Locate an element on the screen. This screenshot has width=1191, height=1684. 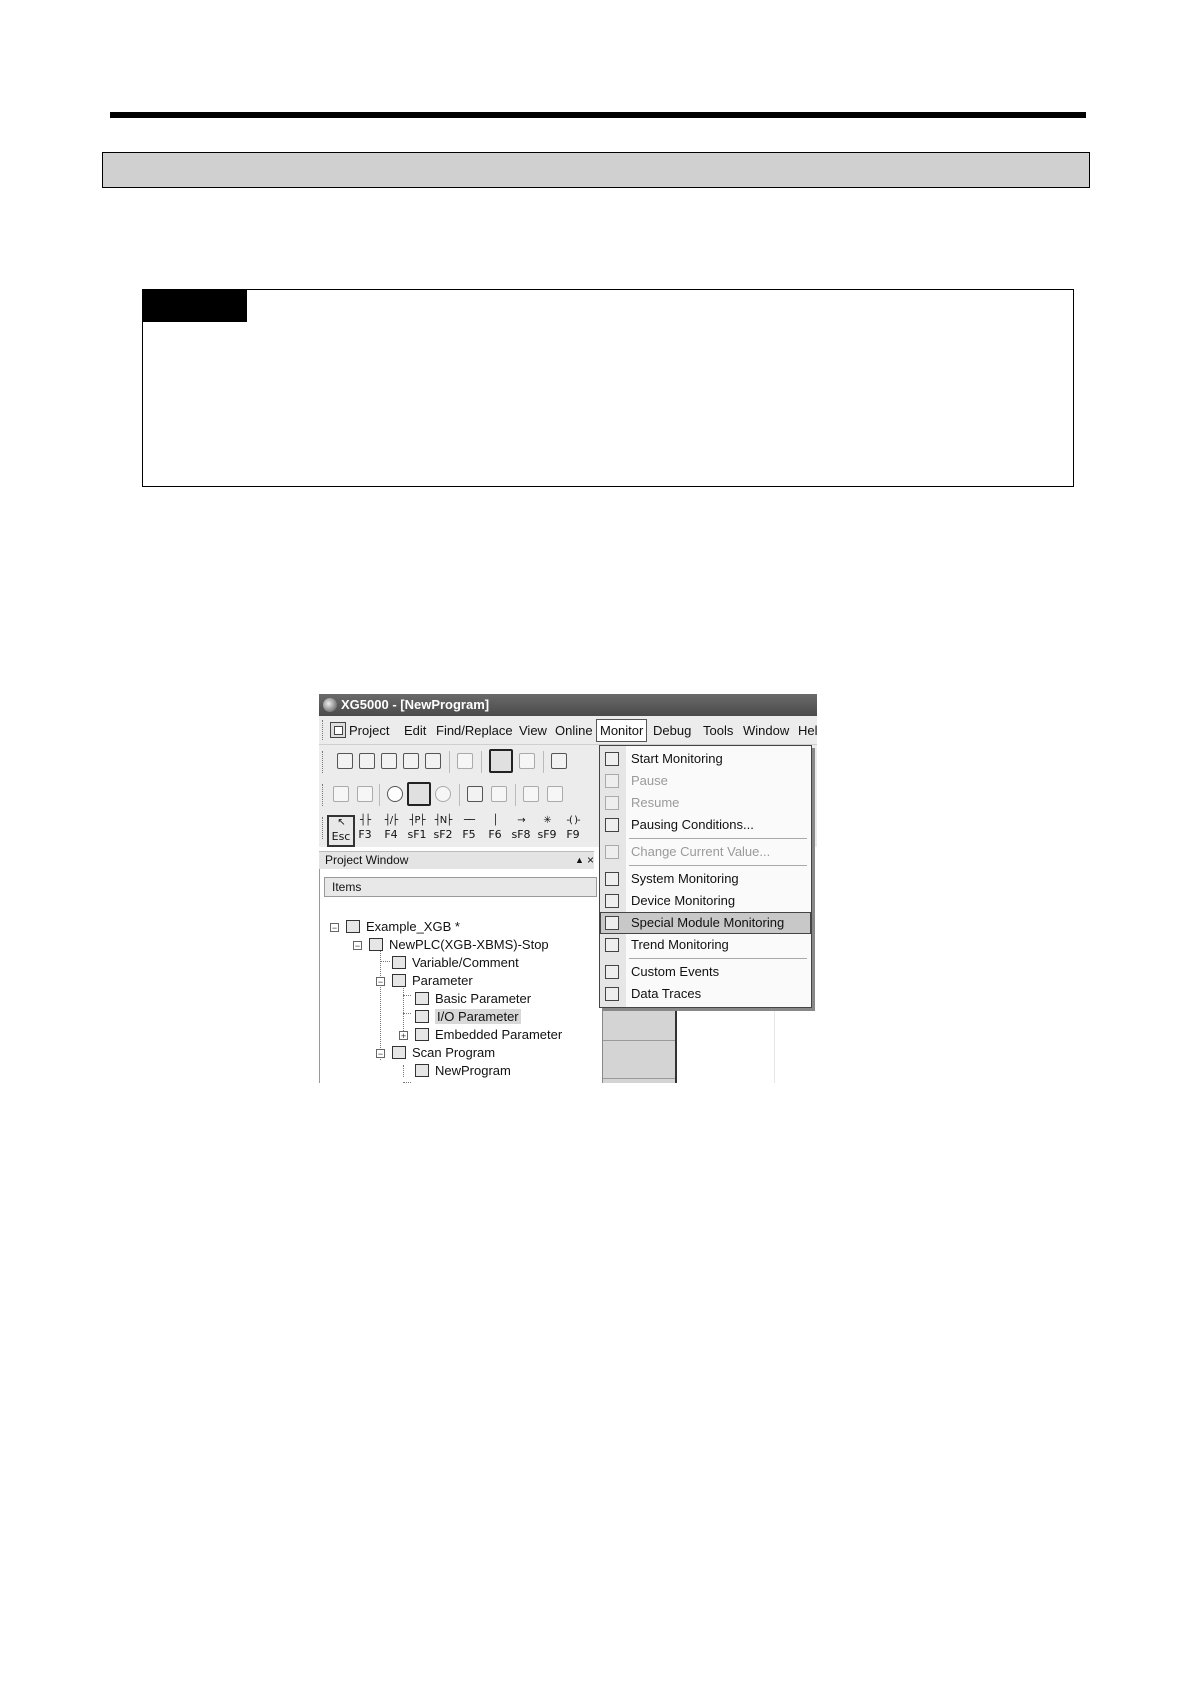
write-icon is located at coordinates (475, 794).